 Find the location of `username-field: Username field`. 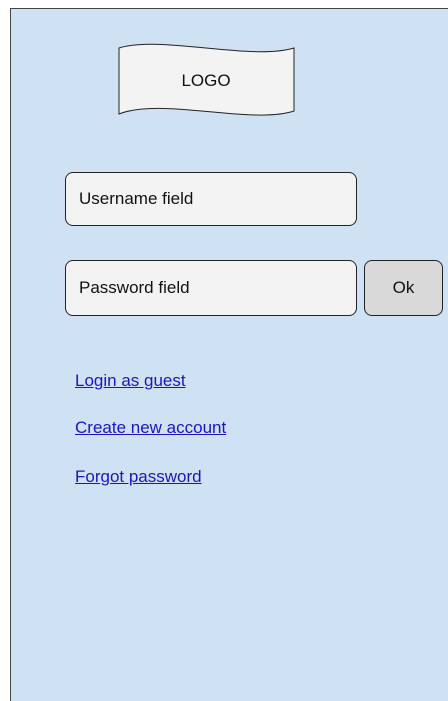

username-field: Username field is located at coordinates (211, 199).